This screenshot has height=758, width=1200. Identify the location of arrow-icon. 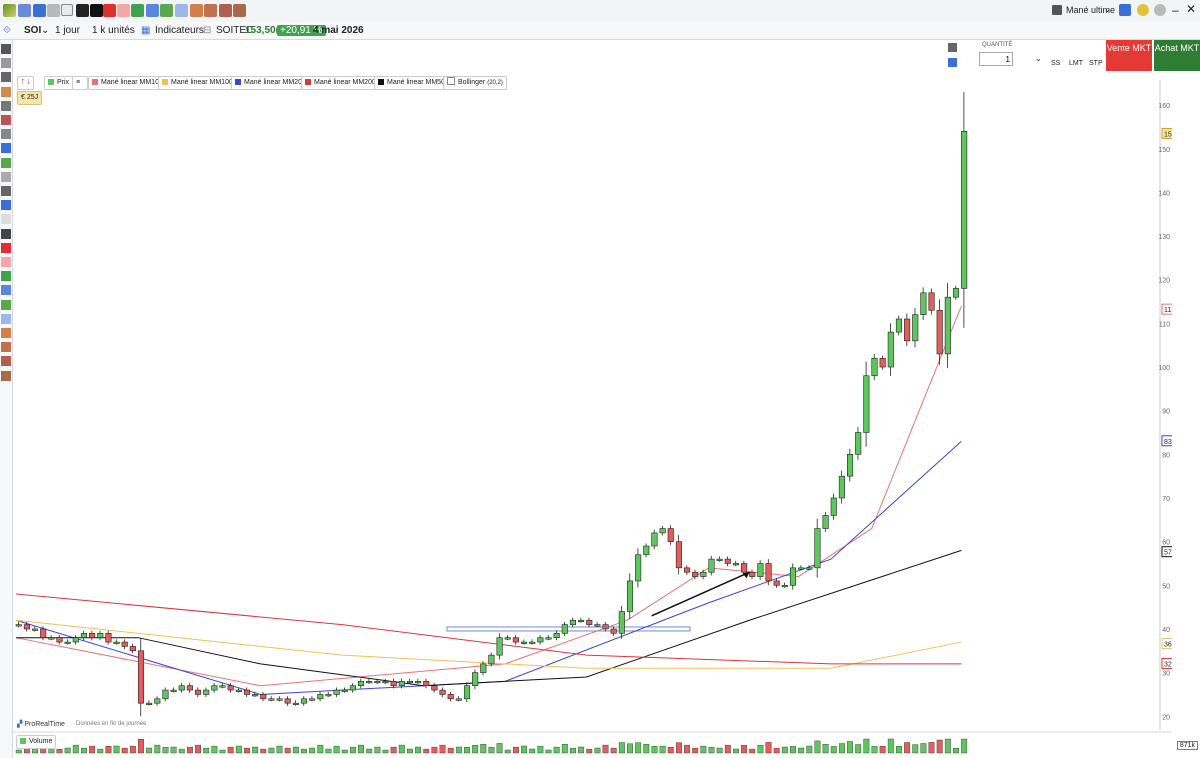
(82, 10).